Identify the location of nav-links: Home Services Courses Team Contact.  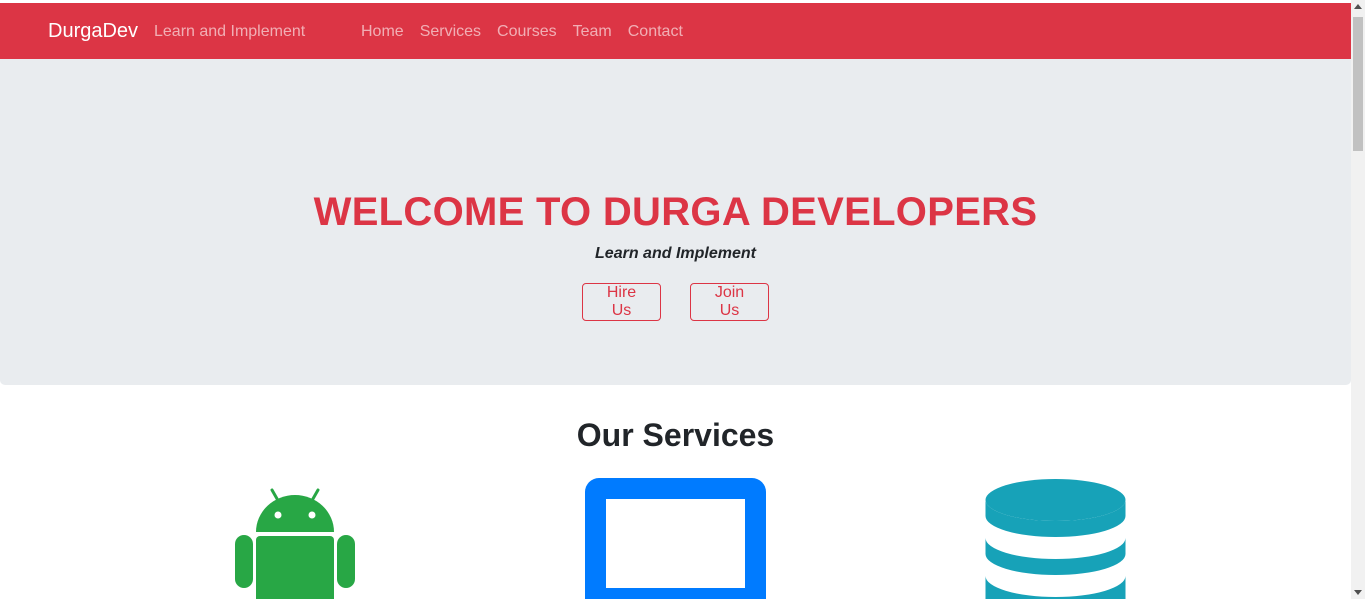
(522, 32).